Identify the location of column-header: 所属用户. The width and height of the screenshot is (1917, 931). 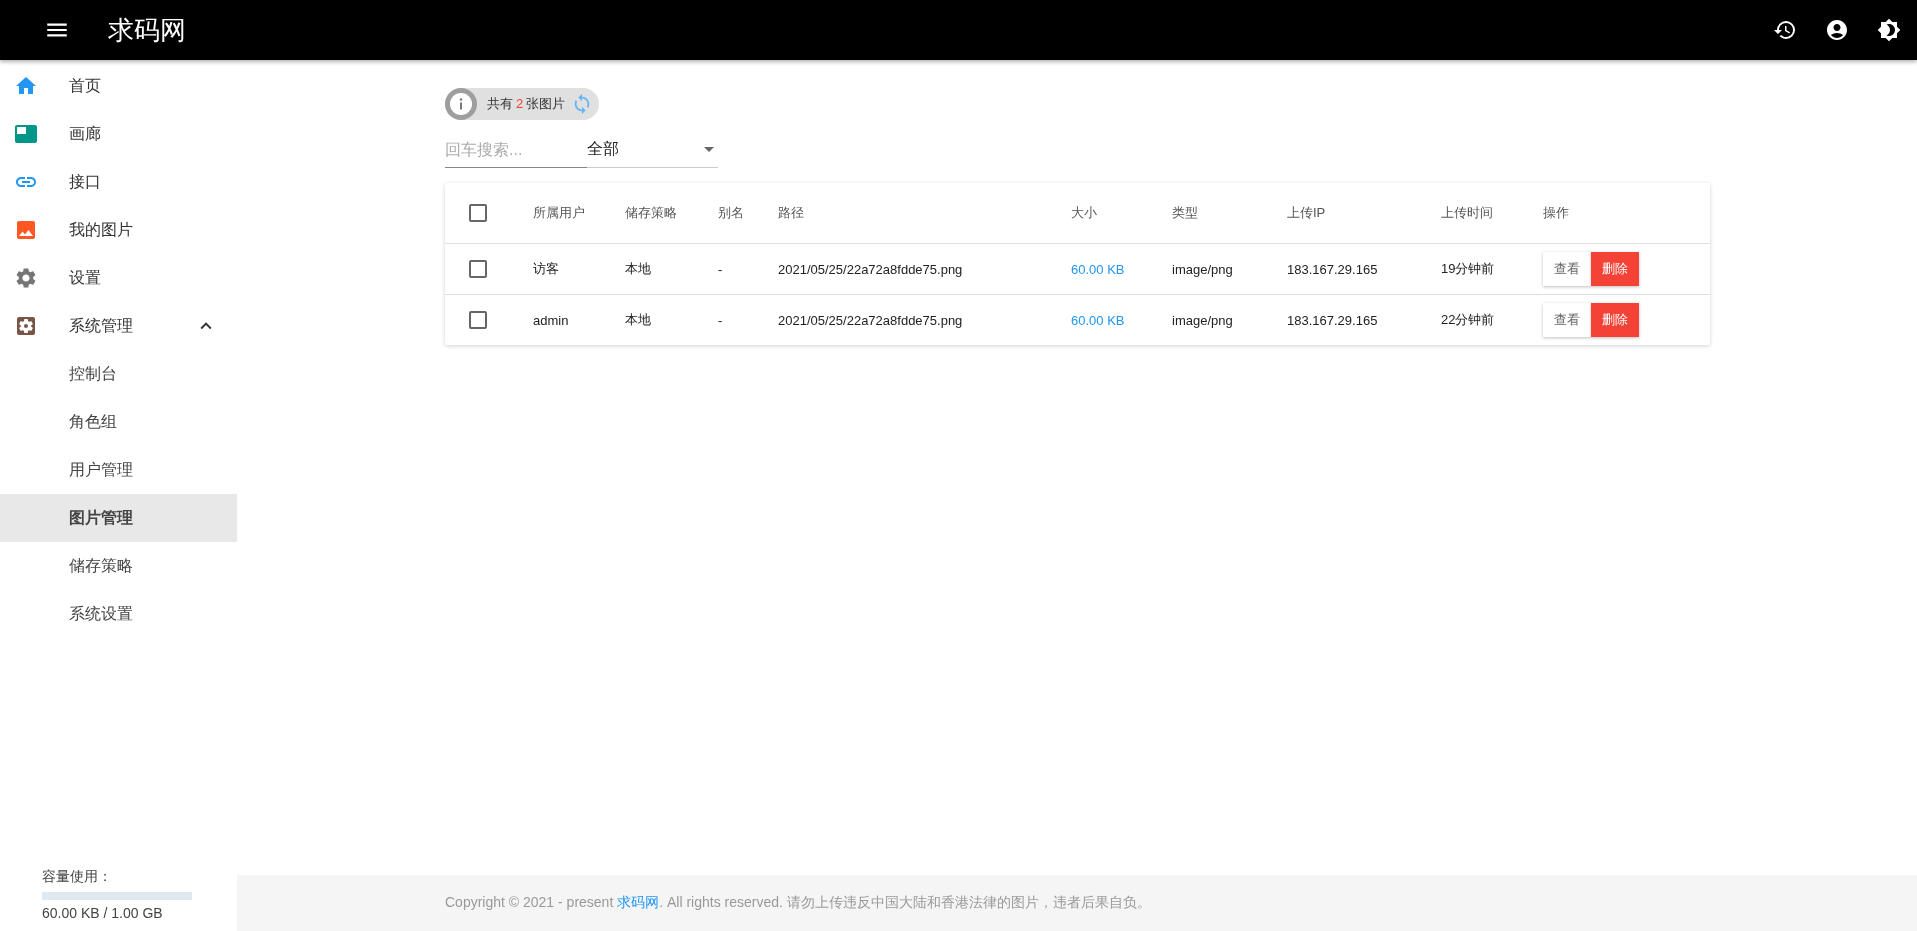
(559, 213).